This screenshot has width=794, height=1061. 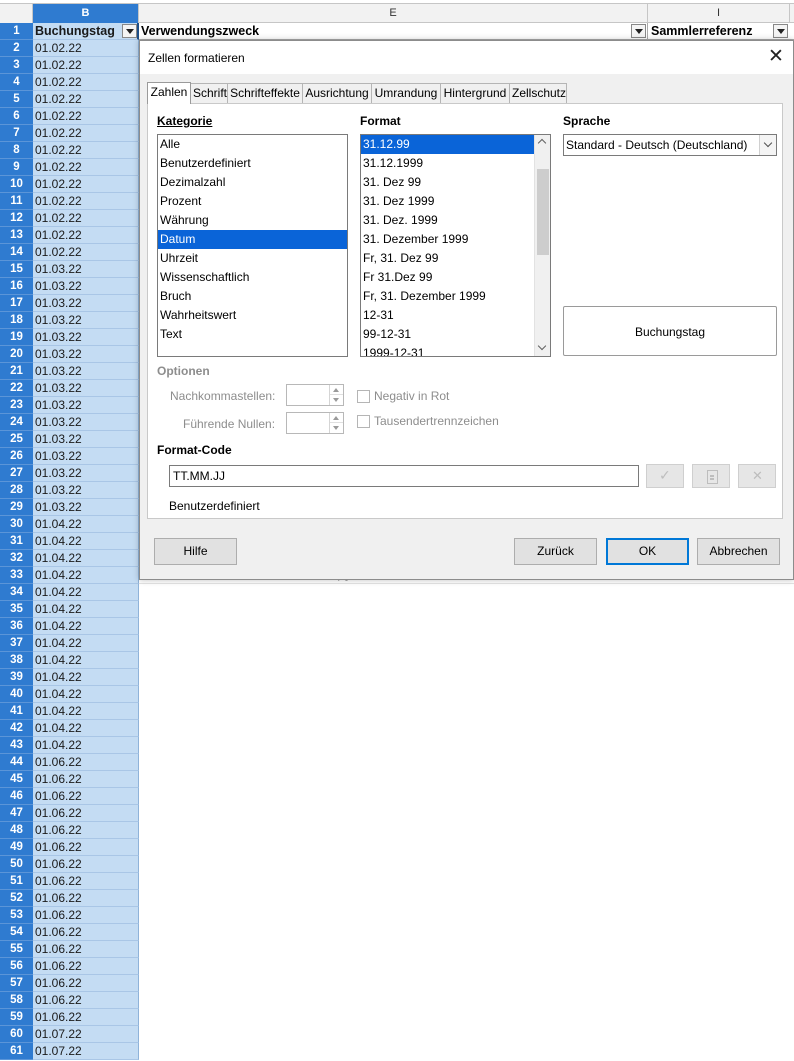 What do you see at coordinates (16, 456) in the screenshot?
I see `row-number: 26` at bounding box center [16, 456].